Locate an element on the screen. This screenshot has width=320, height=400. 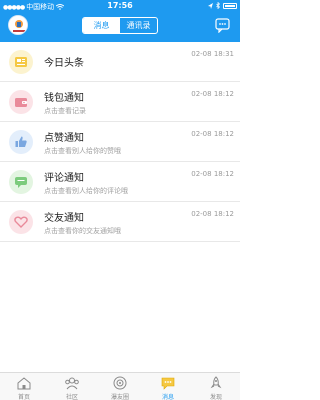
tab-friends-circle: 瀑友圈 is located at coordinates (120, 386).